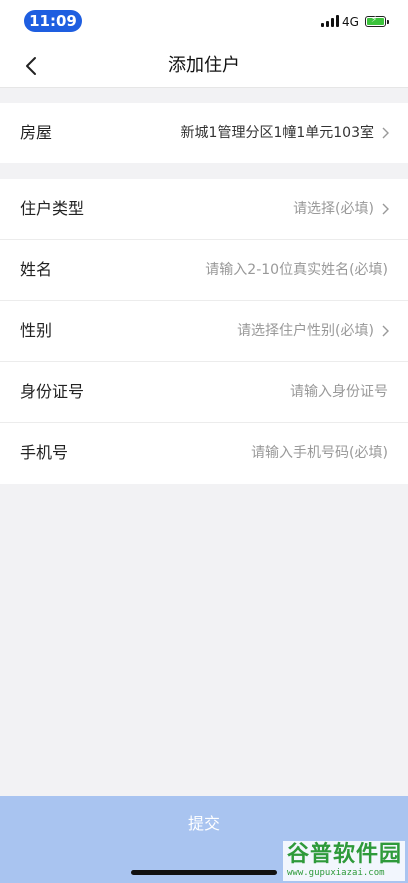 The height and width of the screenshot is (883, 408). What do you see at coordinates (52, 391) in the screenshot?
I see `id-number-label: 身份证号` at bounding box center [52, 391].